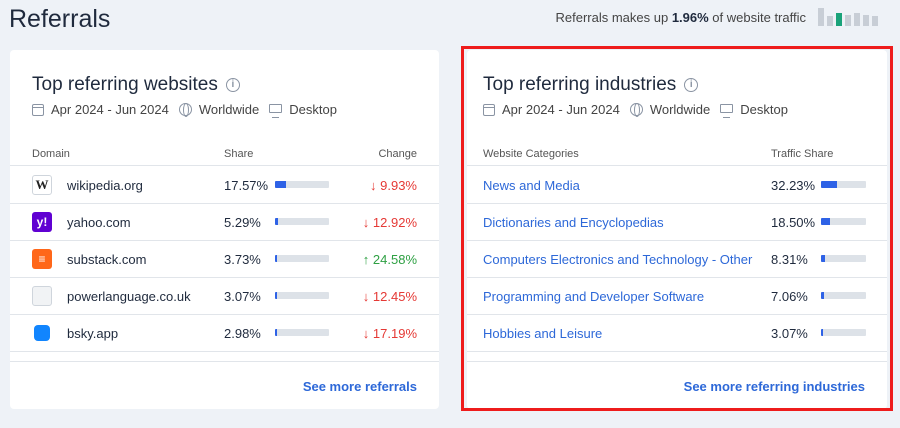 The height and width of the screenshot is (428, 900). Describe the element at coordinates (100, 109) in the screenshot. I see `date-range-filter: Apr 2024 - Jun 2024` at that location.